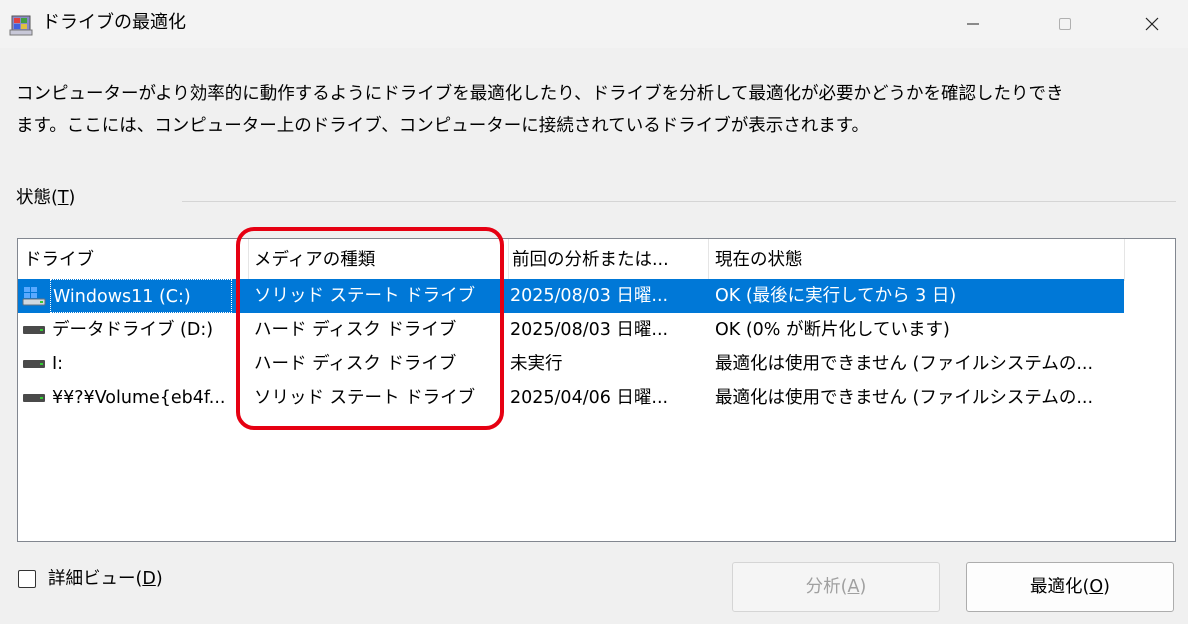 The height and width of the screenshot is (624, 1188). What do you see at coordinates (836, 587) in the screenshot?
I see `analyze-button: 分析(A)` at bounding box center [836, 587].